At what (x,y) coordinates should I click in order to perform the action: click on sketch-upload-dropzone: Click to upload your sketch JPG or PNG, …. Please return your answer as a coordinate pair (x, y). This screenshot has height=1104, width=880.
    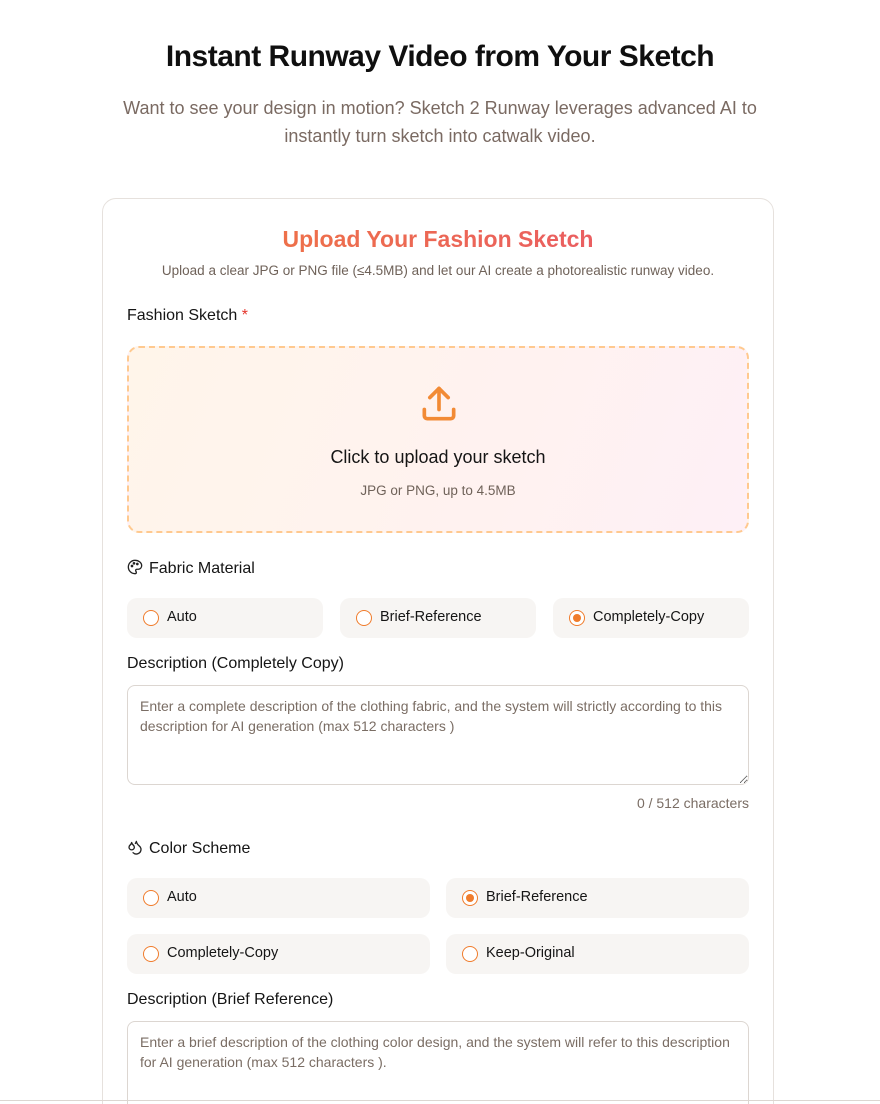
    Looking at the image, I should click on (438, 439).